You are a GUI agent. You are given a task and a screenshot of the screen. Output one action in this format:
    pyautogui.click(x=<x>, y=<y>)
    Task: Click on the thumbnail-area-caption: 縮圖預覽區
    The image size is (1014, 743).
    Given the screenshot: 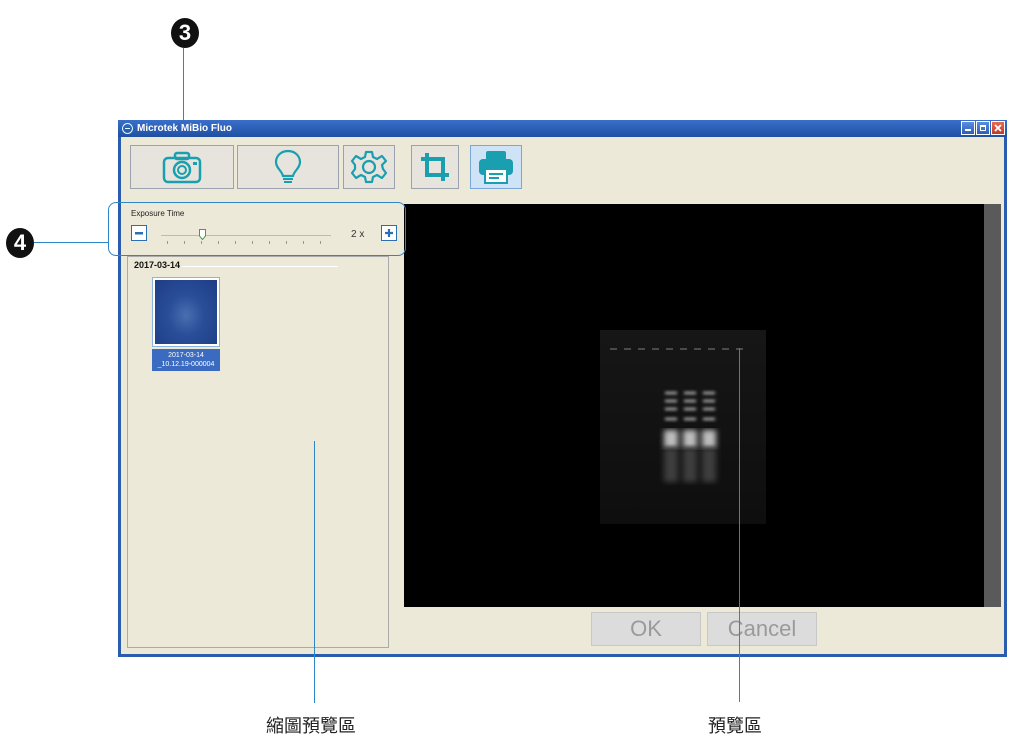 What is the action you would take?
    pyautogui.click(x=311, y=726)
    